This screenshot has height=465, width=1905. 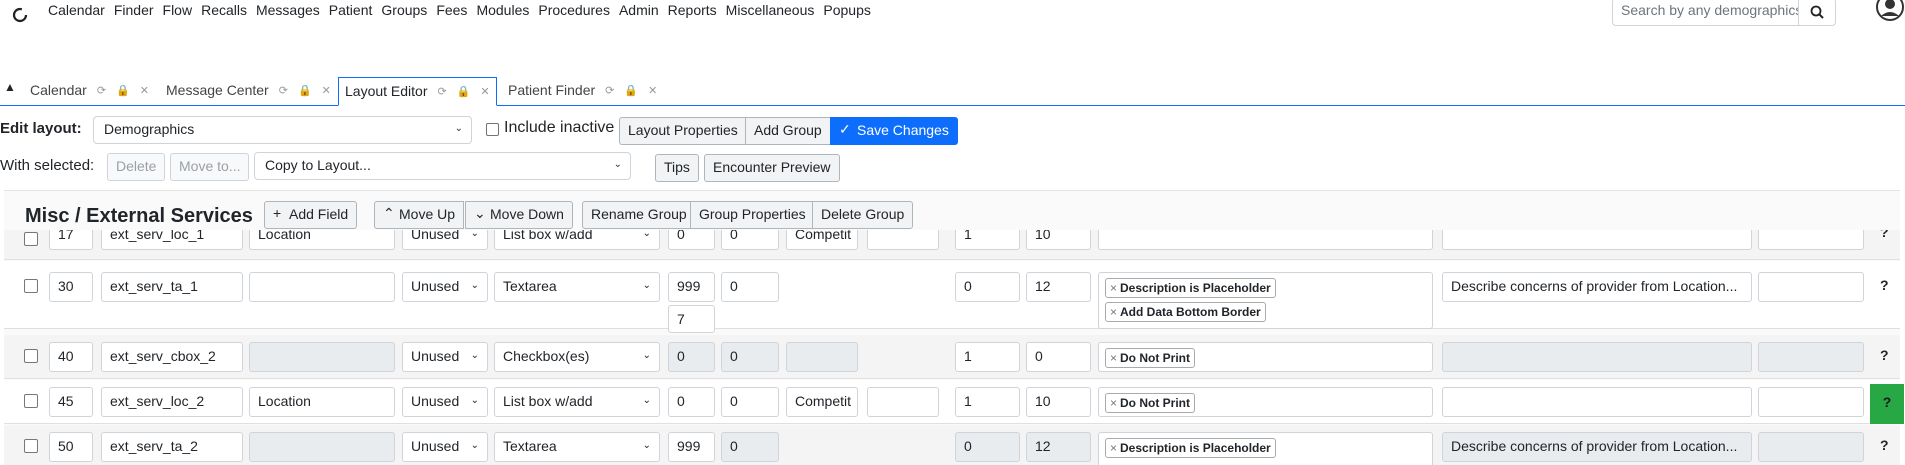 I want to click on order-field: 50, so click(x=71, y=447).